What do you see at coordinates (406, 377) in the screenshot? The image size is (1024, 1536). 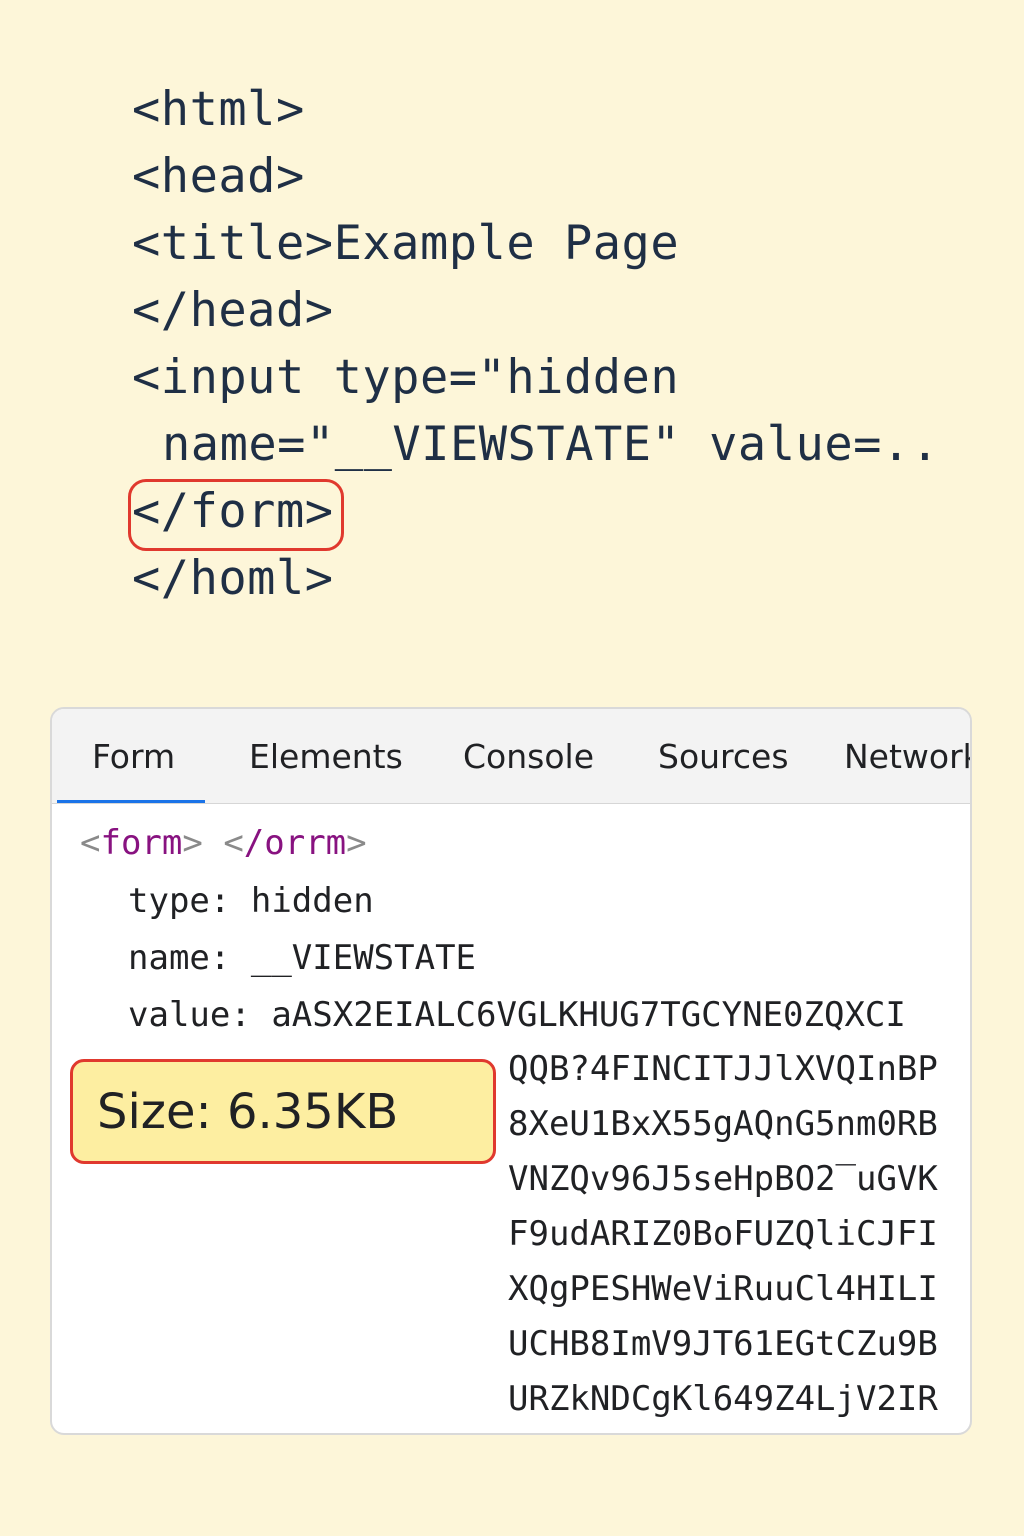 I see `code-line-input: <input type="hidden` at bounding box center [406, 377].